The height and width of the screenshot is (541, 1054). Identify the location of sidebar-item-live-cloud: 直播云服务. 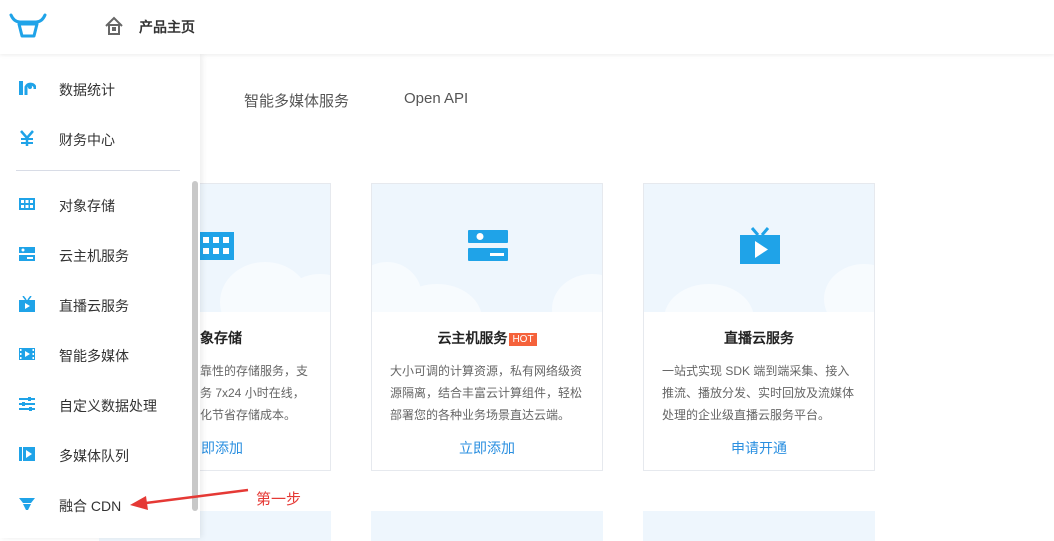
(98, 304).